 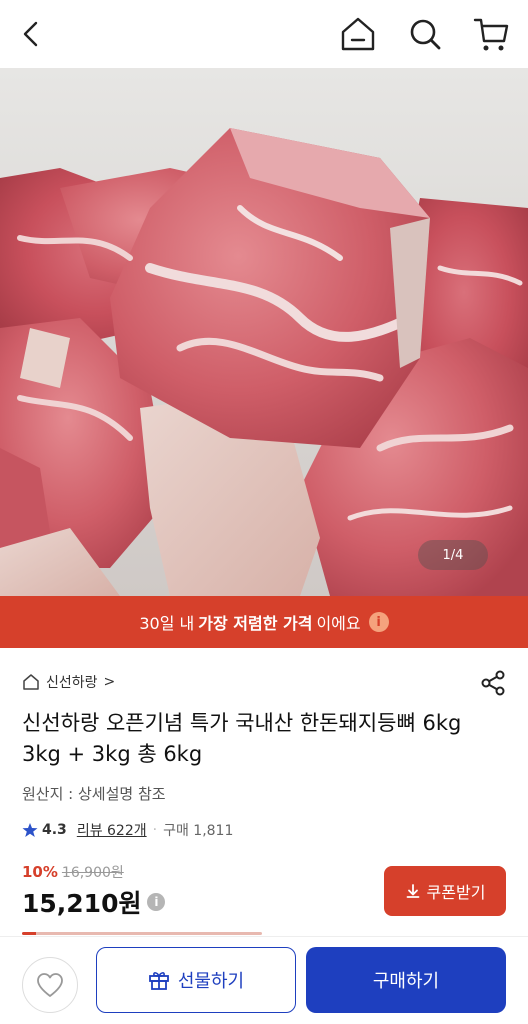 What do you see at coordinates (378, 622) in the screenshot?
I see `info-icon: i` at bounding box center [378, 622].